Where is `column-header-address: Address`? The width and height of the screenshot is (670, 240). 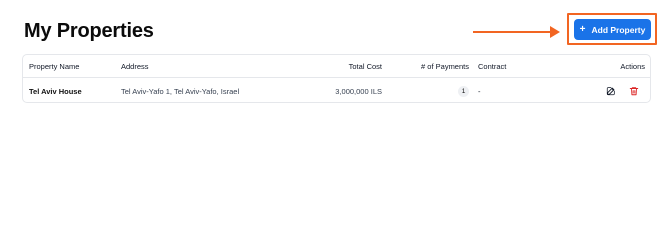
column-header-address: Address is located at coordinates (135, 66).